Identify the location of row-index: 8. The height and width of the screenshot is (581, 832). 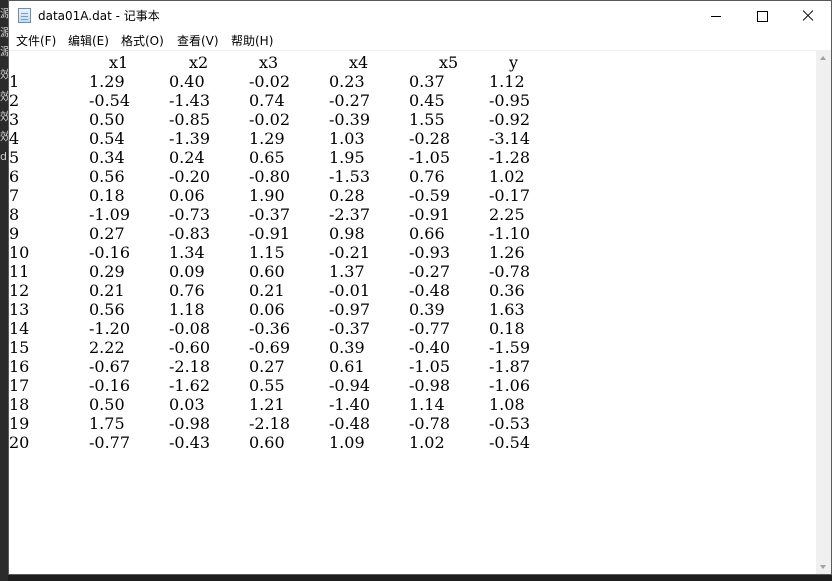
(14, 214).